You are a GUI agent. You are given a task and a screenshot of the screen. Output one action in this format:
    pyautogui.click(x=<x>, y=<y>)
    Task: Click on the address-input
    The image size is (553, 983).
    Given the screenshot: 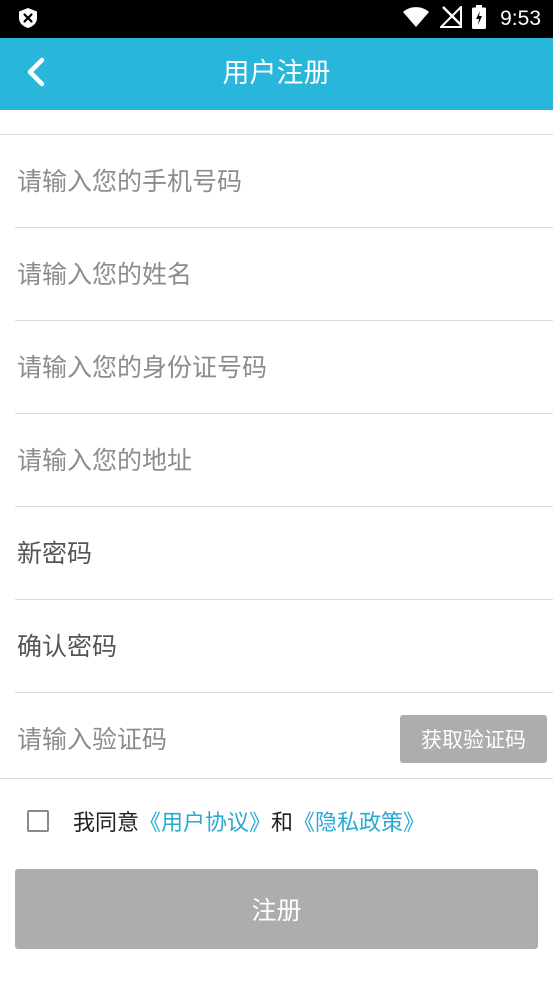 What is the action you would take?
    pyautogui.click(x=275, y=460)
    